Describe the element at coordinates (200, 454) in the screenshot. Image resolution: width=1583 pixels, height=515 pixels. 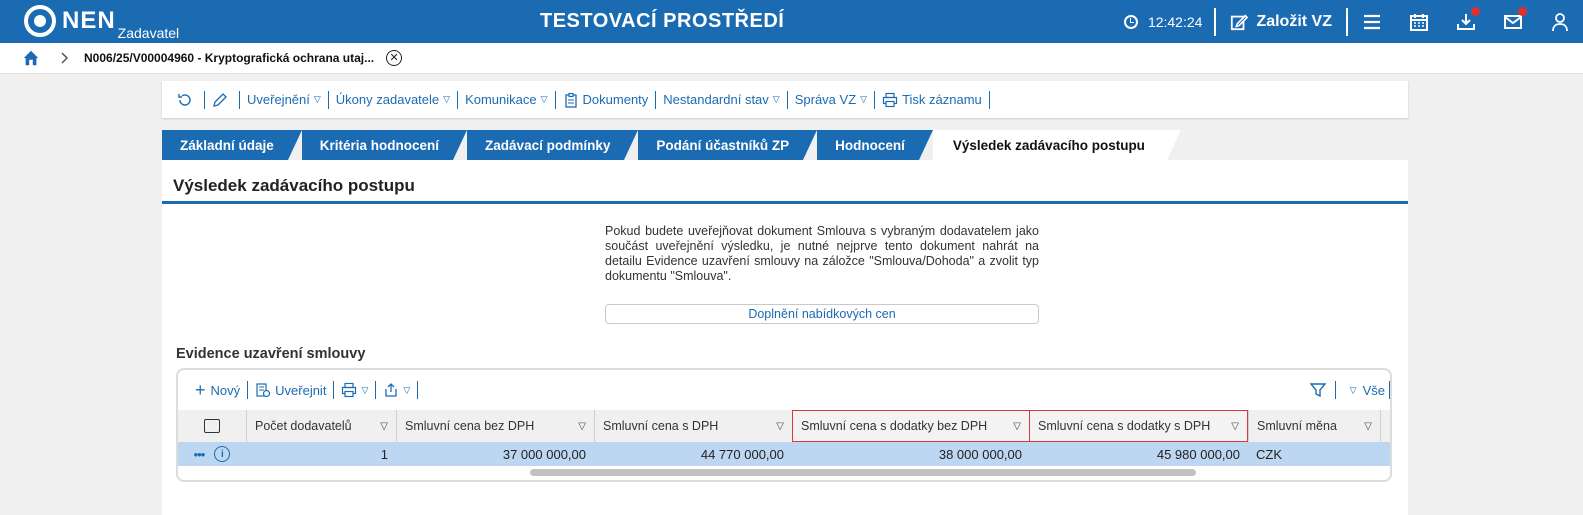
I see `more-icon: •••` at that location.